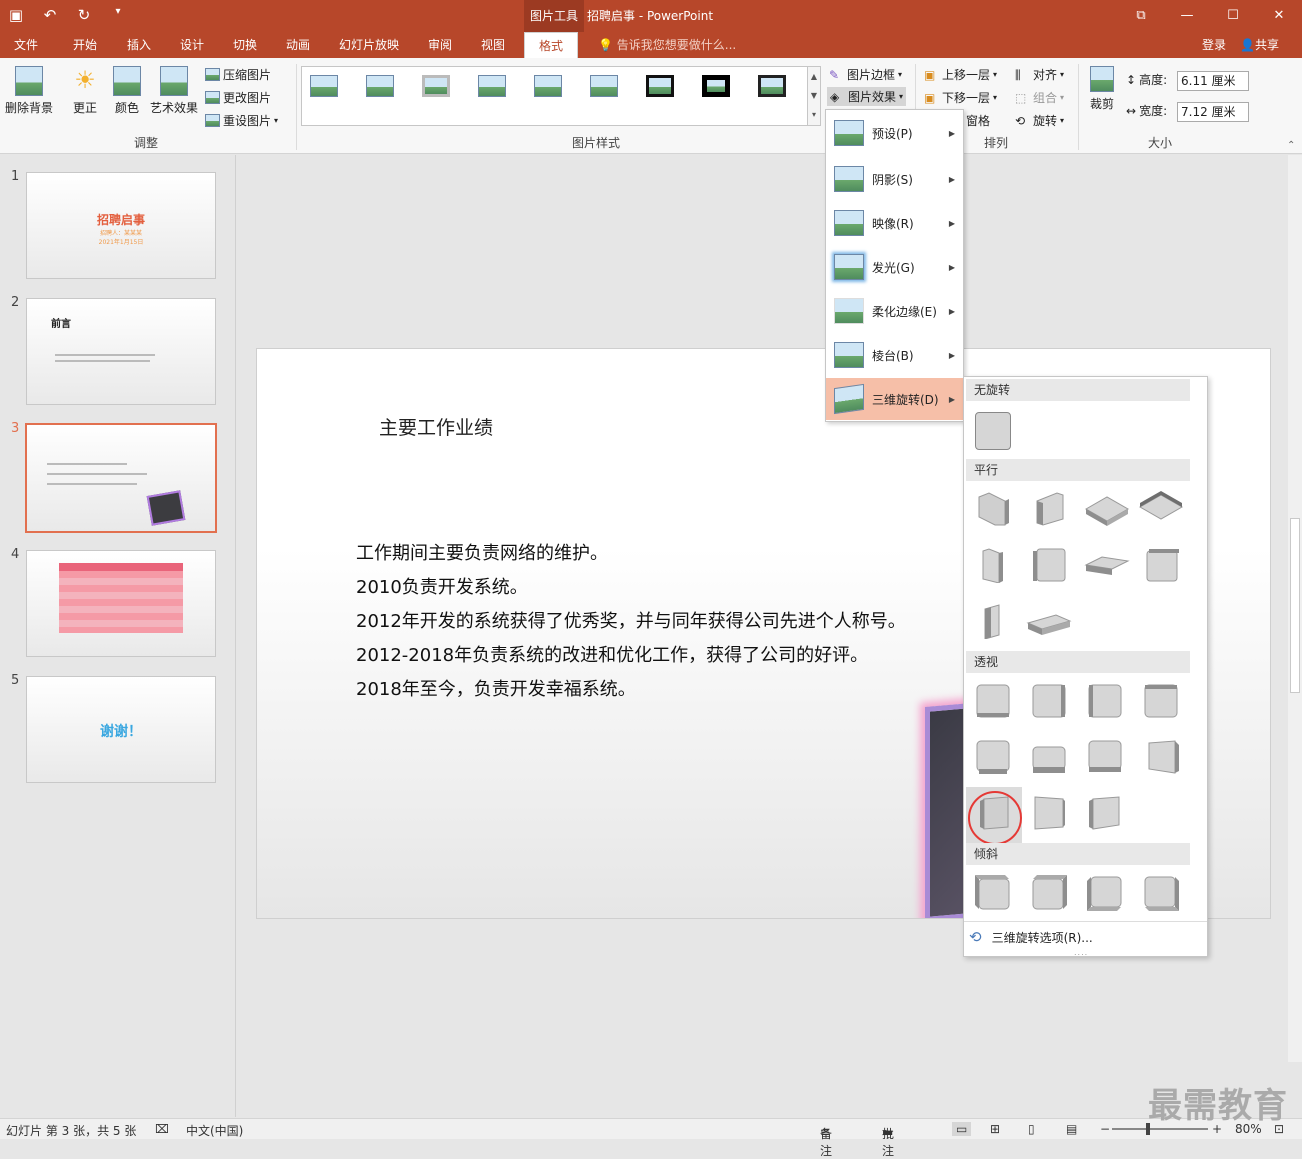 Image resolution: width=1302 pixels, height=1159 pixels. I want to click on zoom-out-icon: −, so click(1105, 1129).